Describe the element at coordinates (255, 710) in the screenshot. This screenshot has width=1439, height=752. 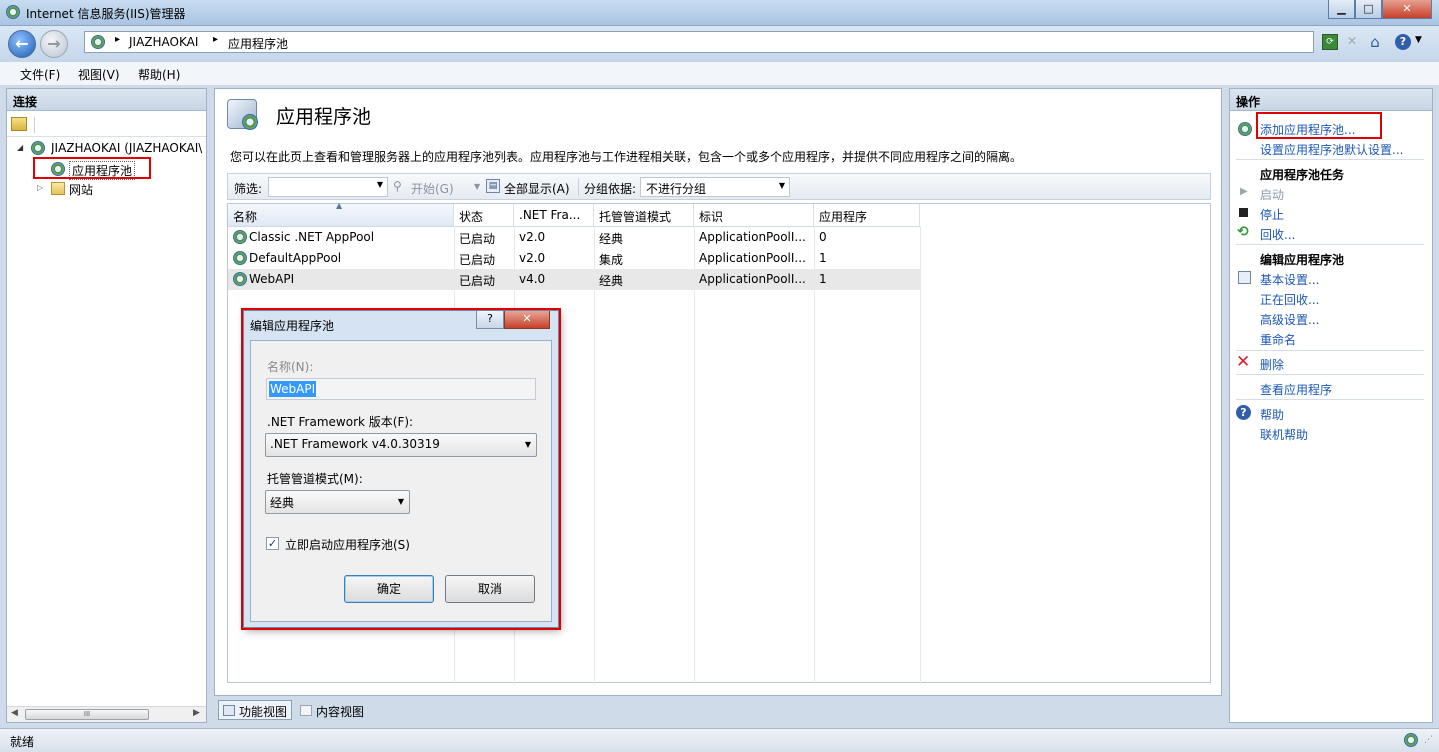
I see `tab-features-view: 功能视图` at that location.